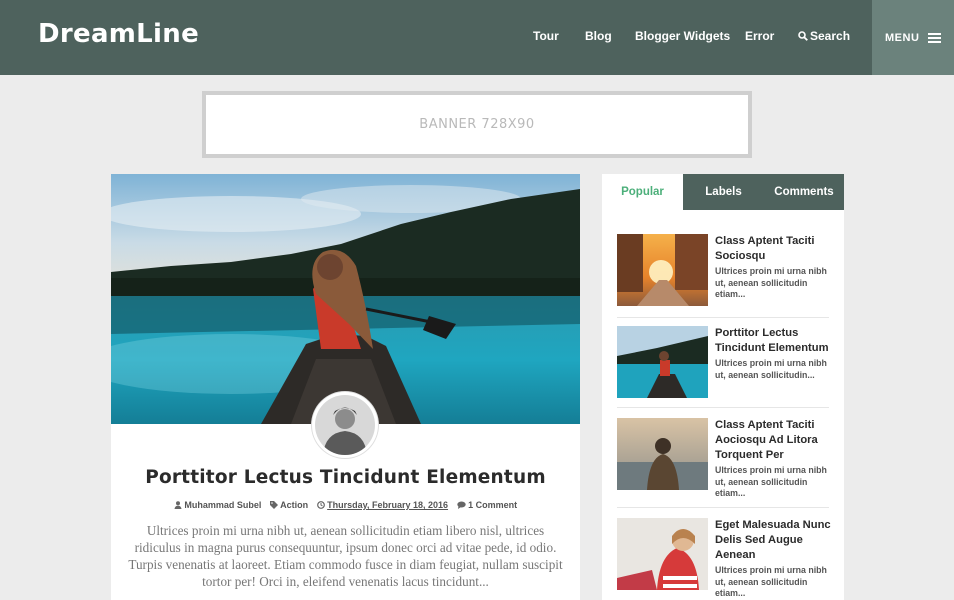 The image size is (954, 600). What do you see at coordinates (546, 36) in the screenshot?
I see `nav-item-tour: Tour` at bounding box center [546, 36].